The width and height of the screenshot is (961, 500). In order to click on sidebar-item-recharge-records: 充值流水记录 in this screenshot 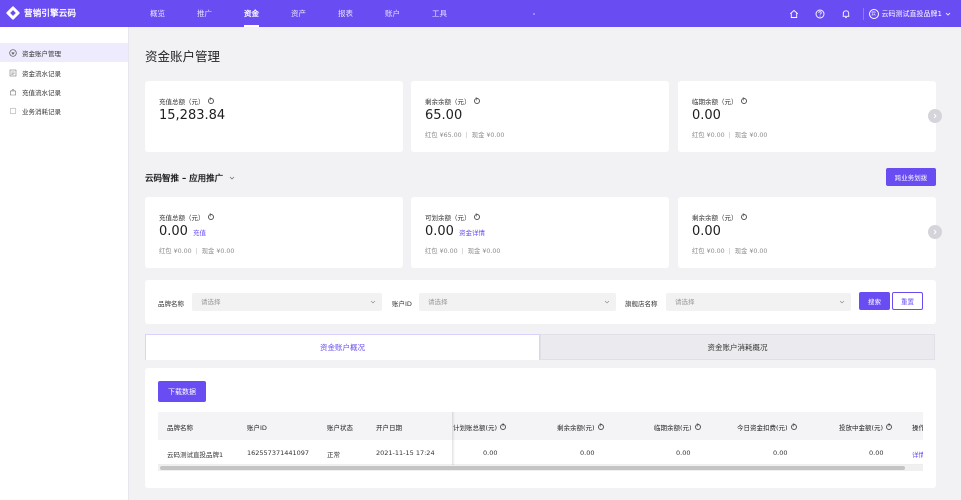, I will do `click(64, 91)`.